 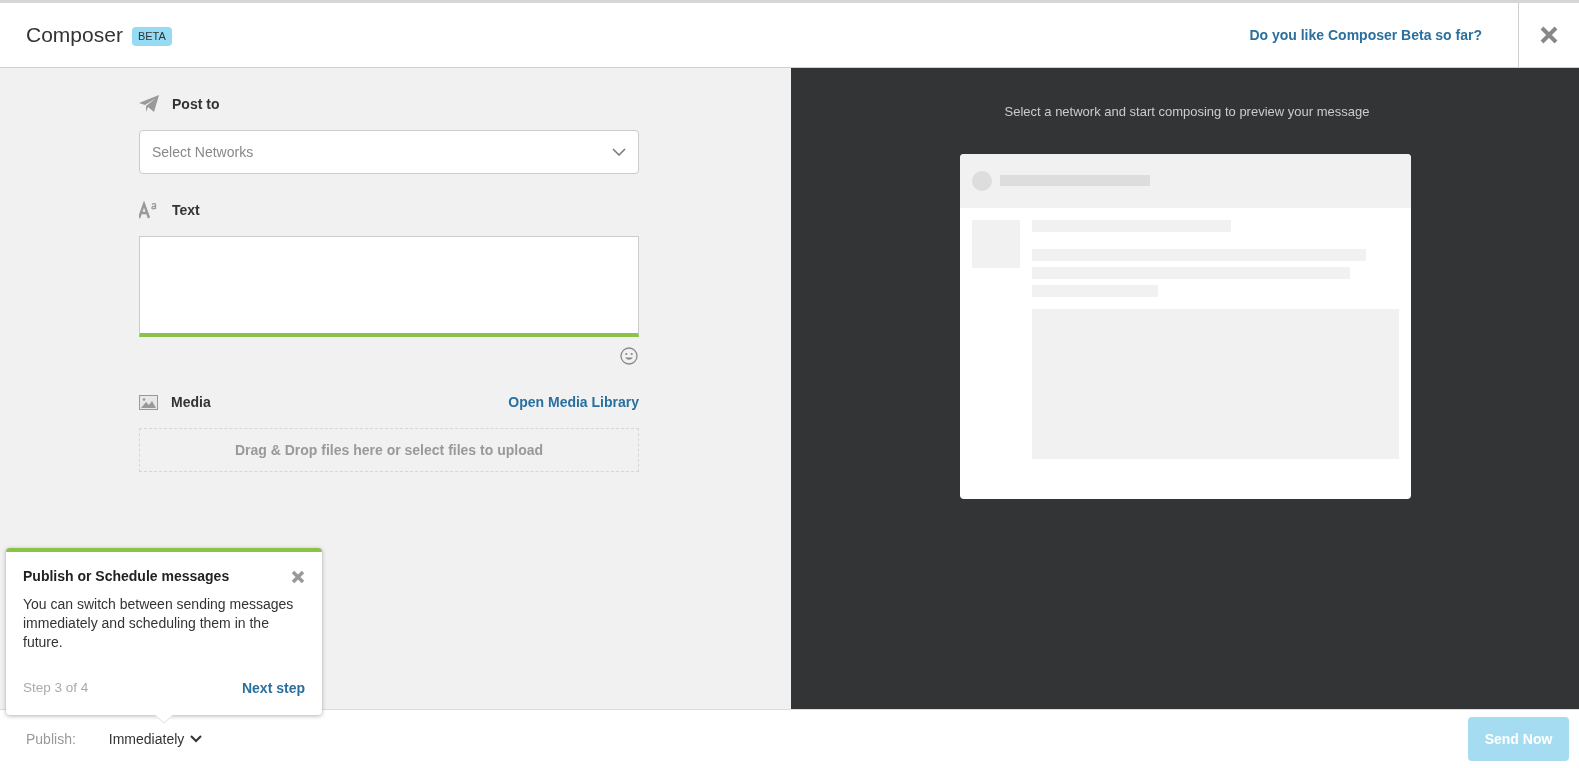 What do you see at coordinates (51, 739) in the screenshot?
I see `publish-label: Publish:` at bounding box center [51, 739].